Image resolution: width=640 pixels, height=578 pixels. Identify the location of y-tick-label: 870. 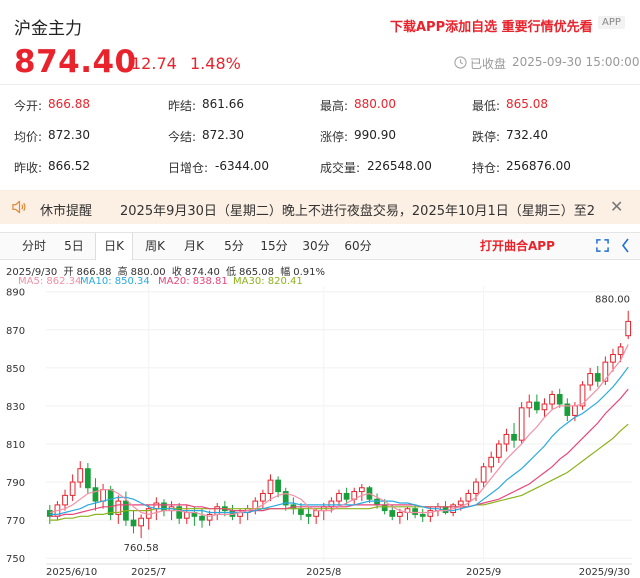
(15, 331).